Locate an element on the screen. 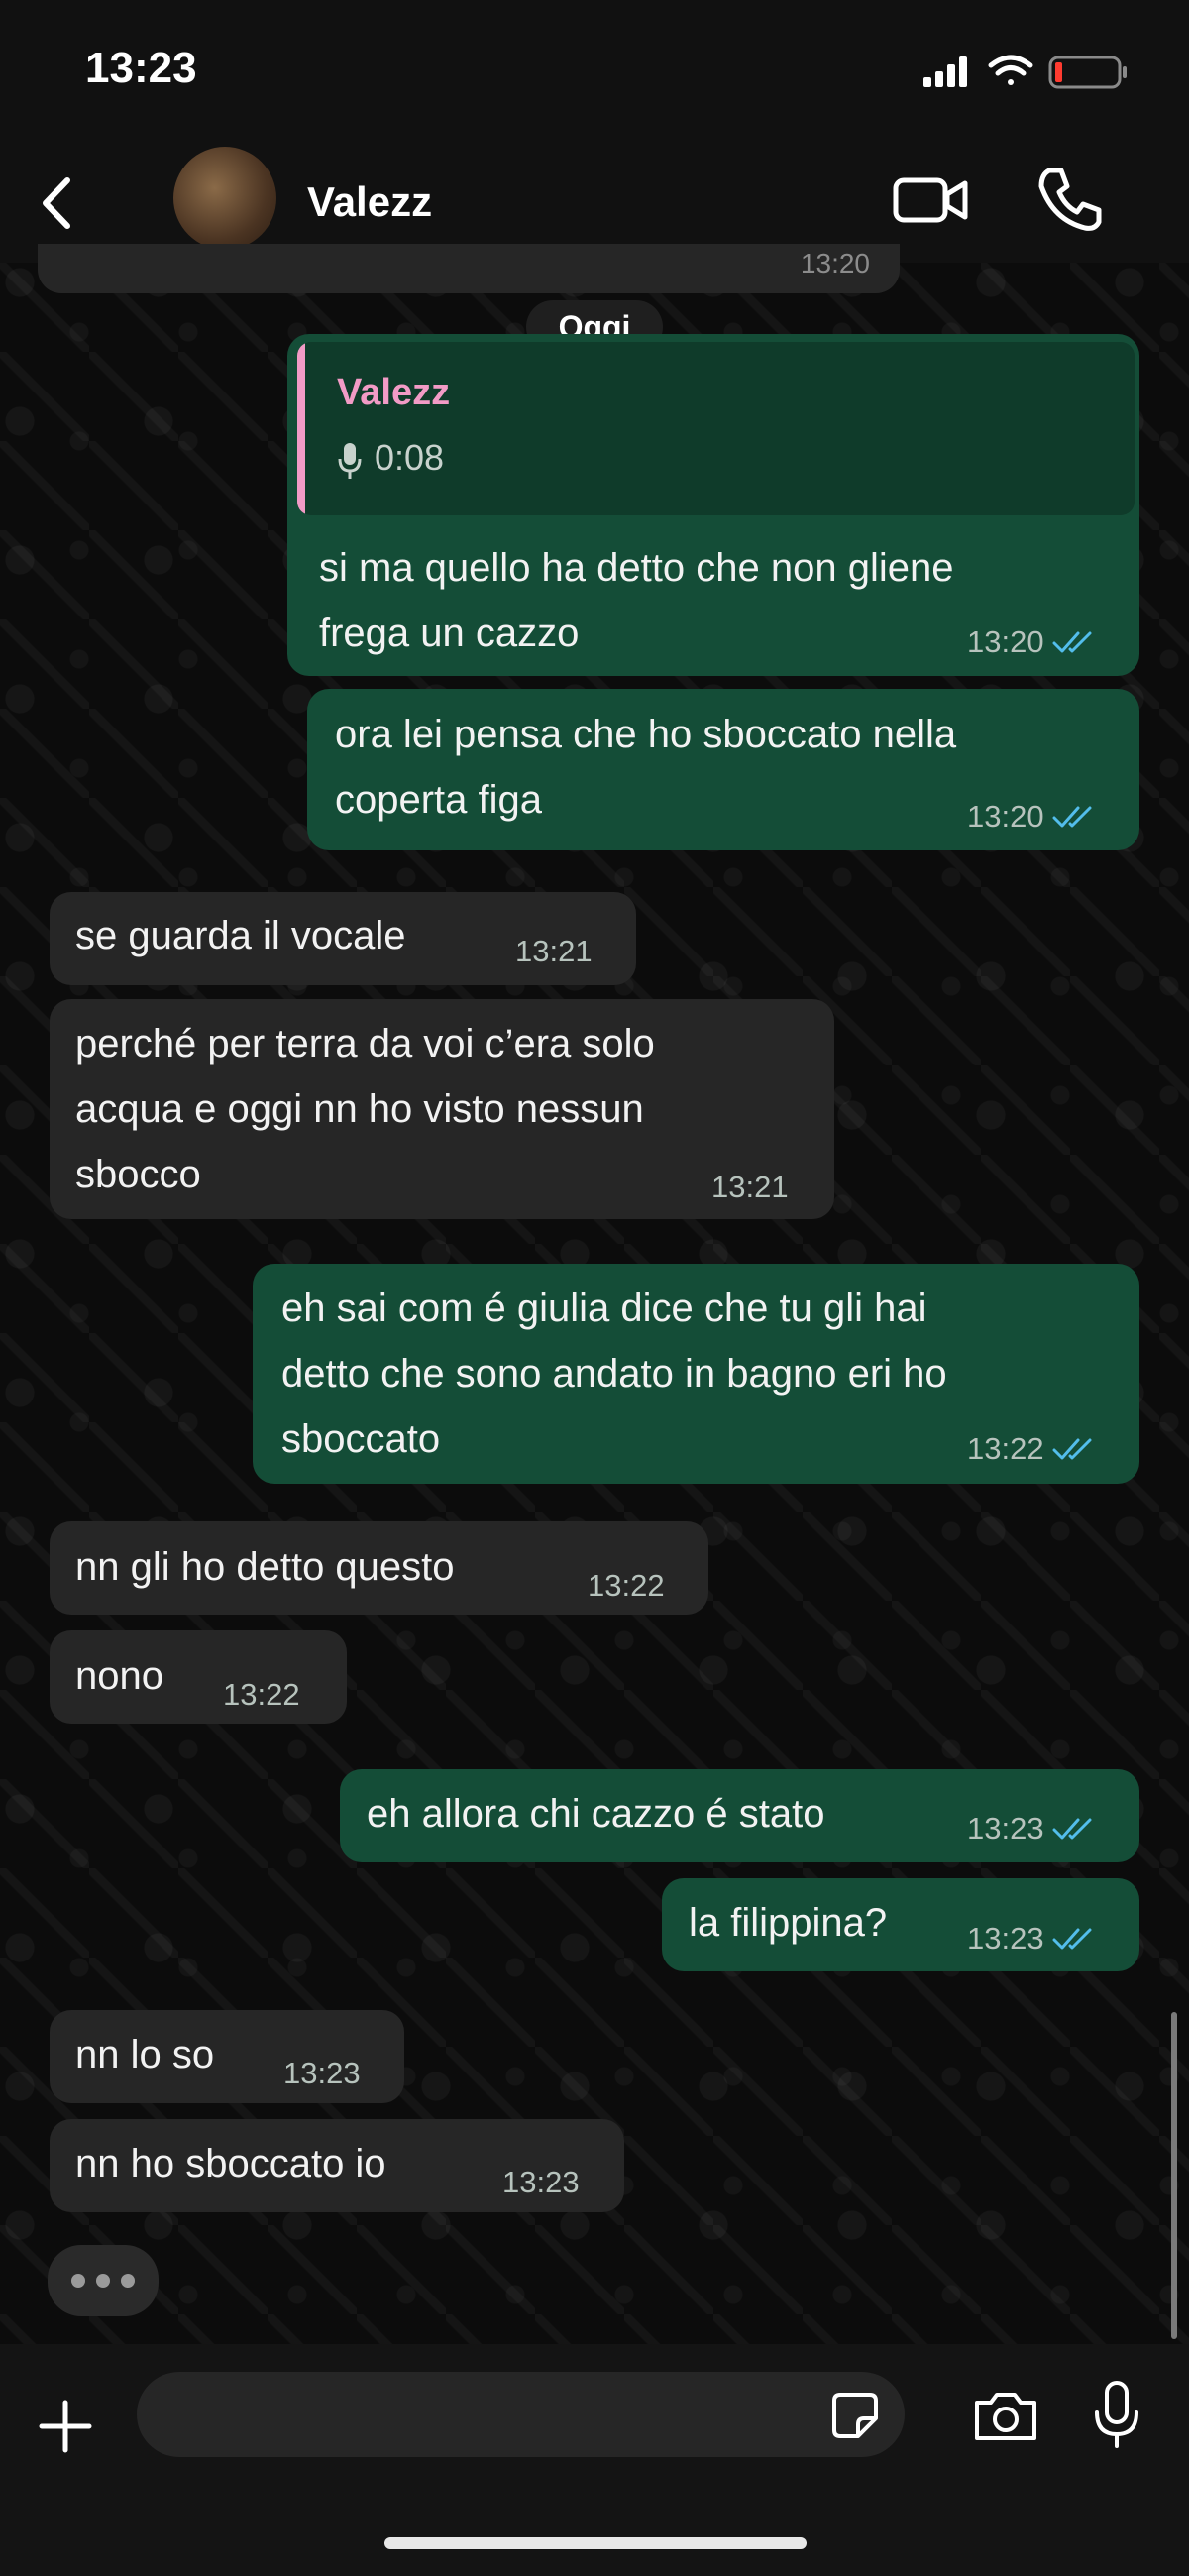 Image resolution: width=1189 pixels, height=2576 pixels. message-line: frega un cazzo is located at coordinates (450, 633).